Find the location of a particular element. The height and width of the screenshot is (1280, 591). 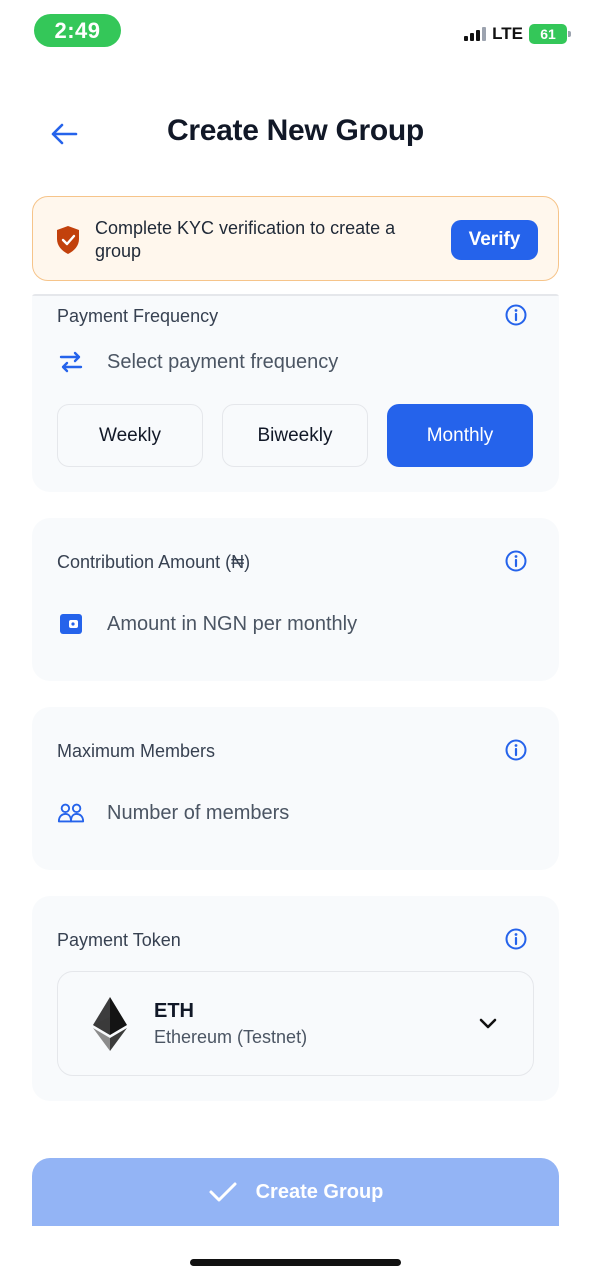

contribution-amount-placeholder: Amount in NGN per monthly is located at coordinates (232, 623).